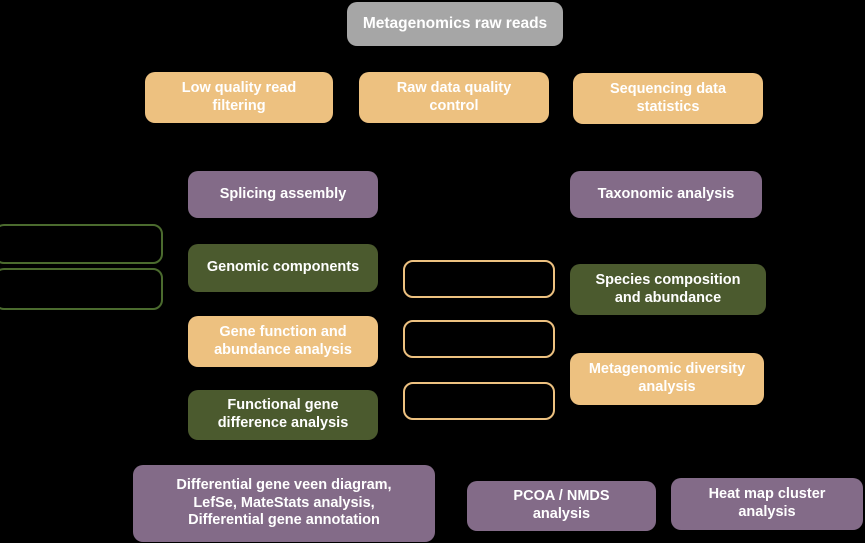  I want to click on node-gene-function-and-abundance-analysis: Gene function and abundance analysis, so click(283, 341).